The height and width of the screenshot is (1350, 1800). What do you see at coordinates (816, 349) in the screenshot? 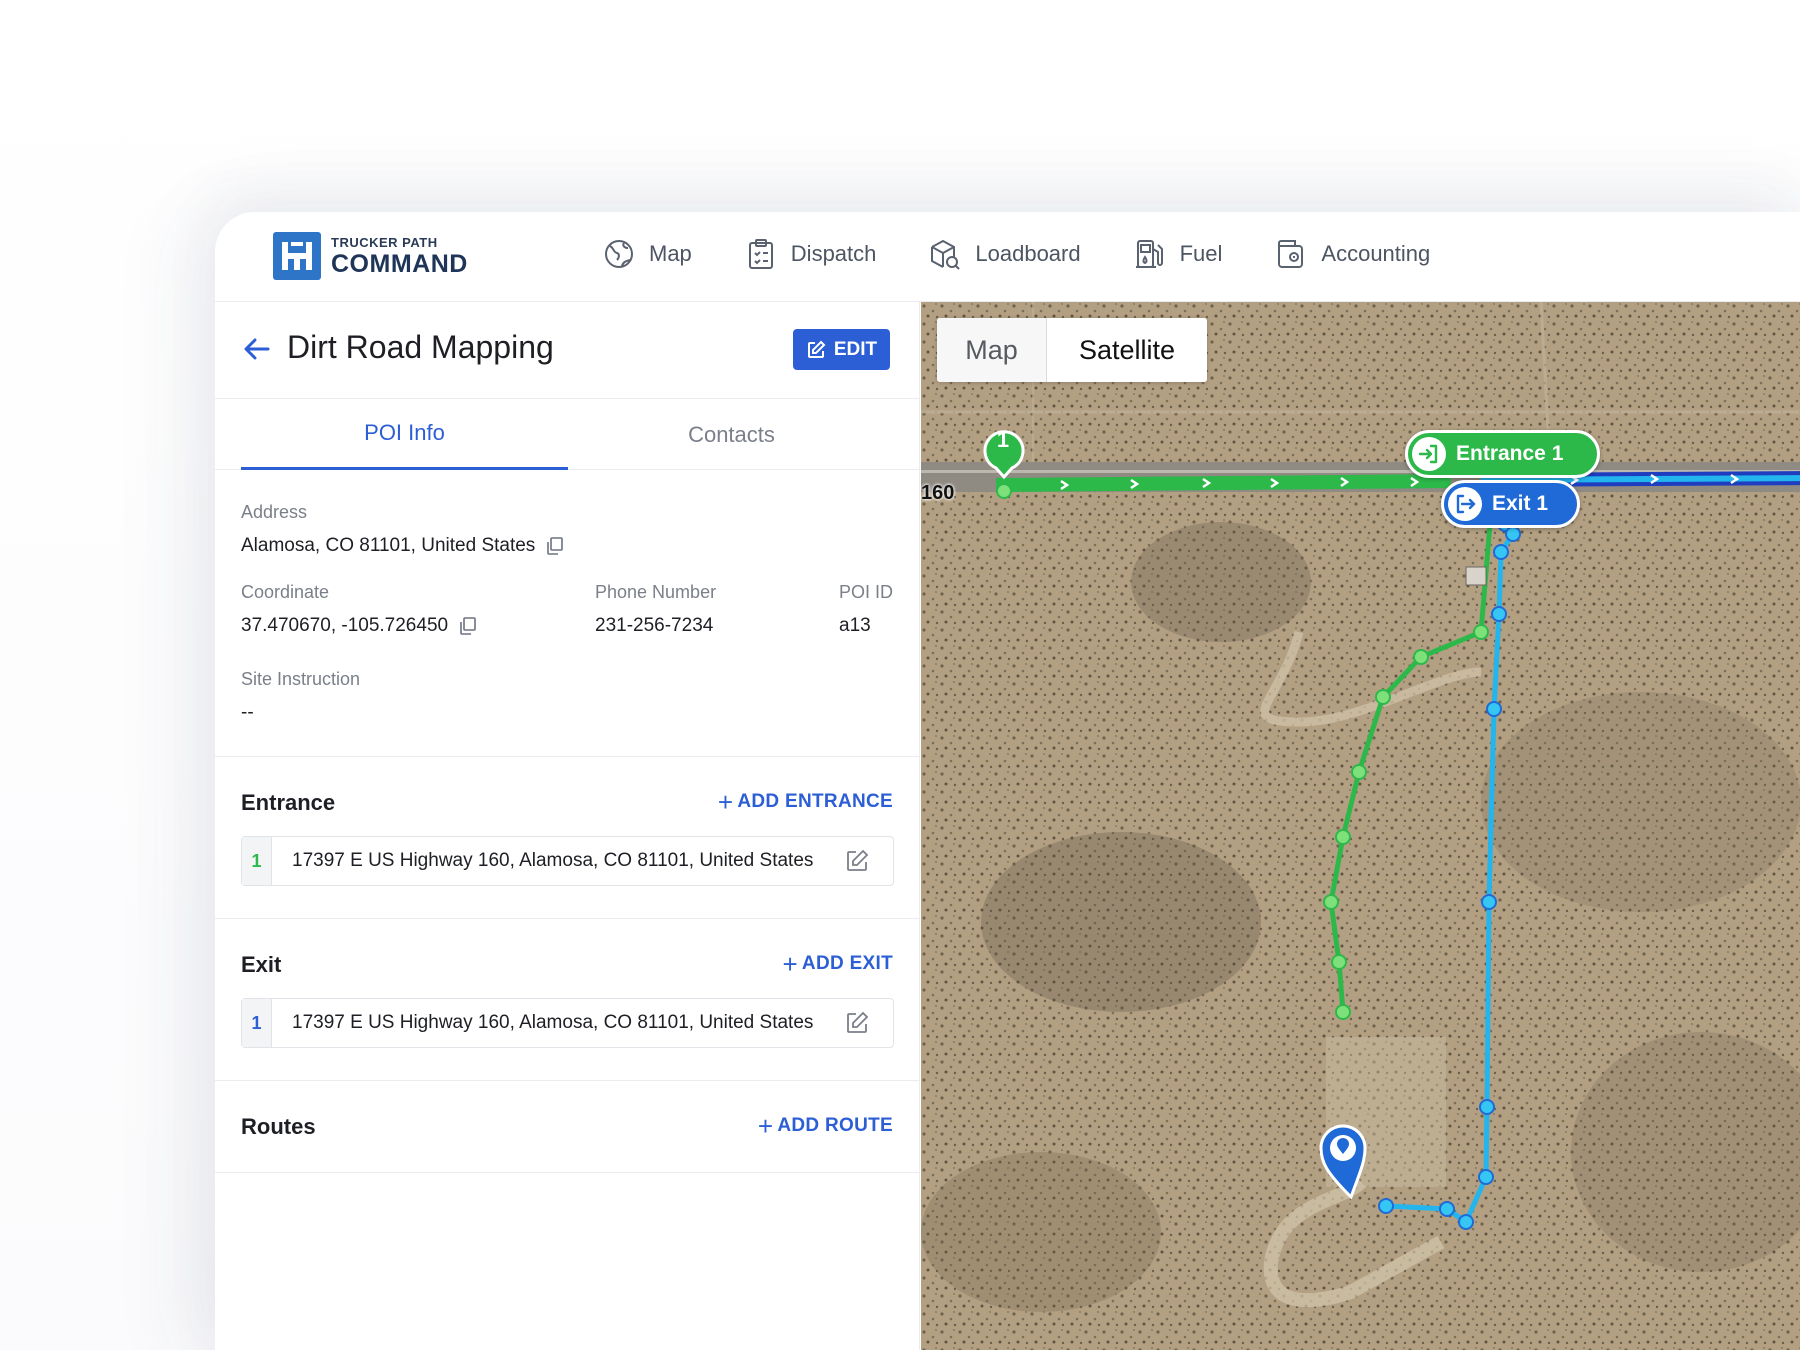
I see `edit-icon` at bounding box center [816, 349].